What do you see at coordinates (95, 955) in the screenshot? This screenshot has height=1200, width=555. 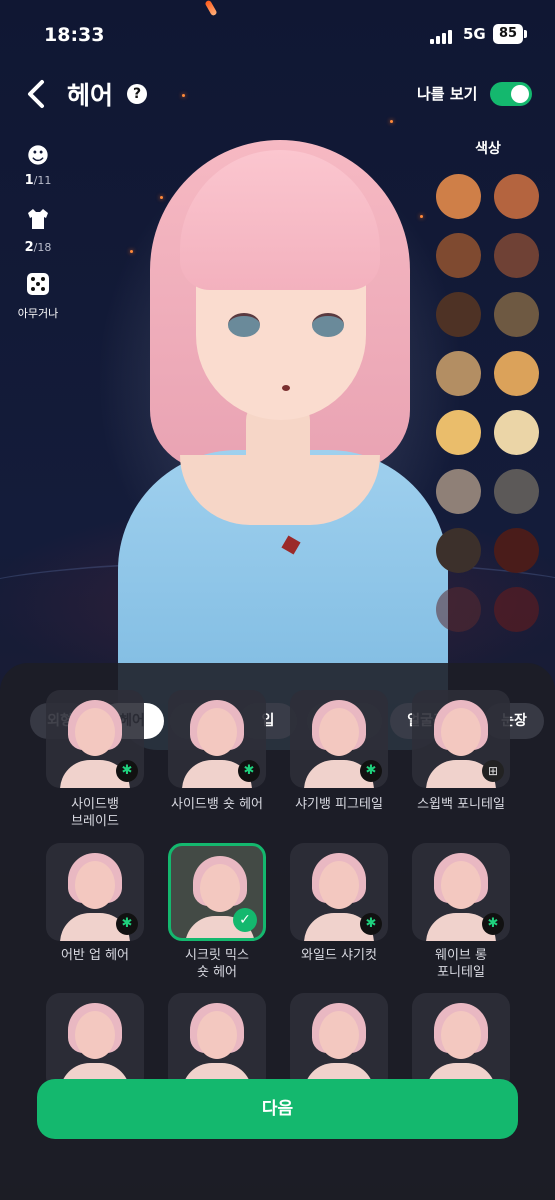 I see `hair-item-name: 어반 업 헤어` at bounding box center [95, 955].